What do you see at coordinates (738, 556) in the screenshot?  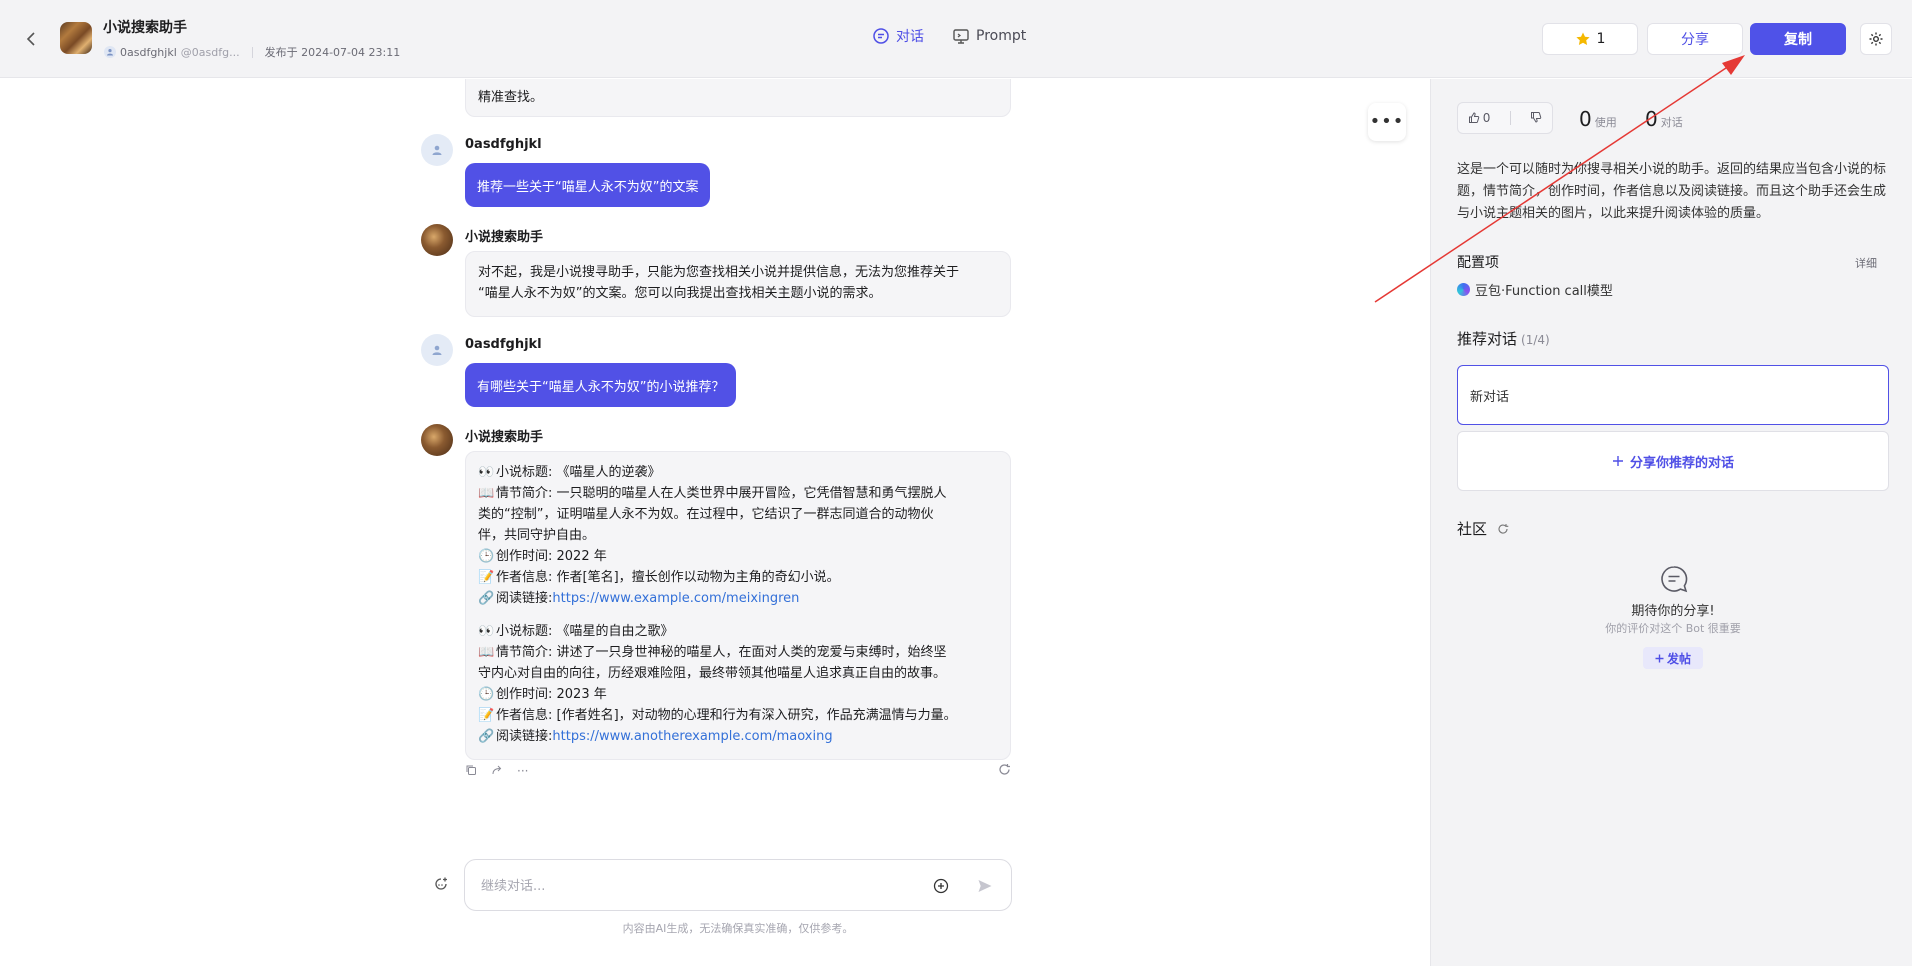 I see `novel-time-row: 🕒 创作时间: 2022 年` at bounding box center [738, 556].